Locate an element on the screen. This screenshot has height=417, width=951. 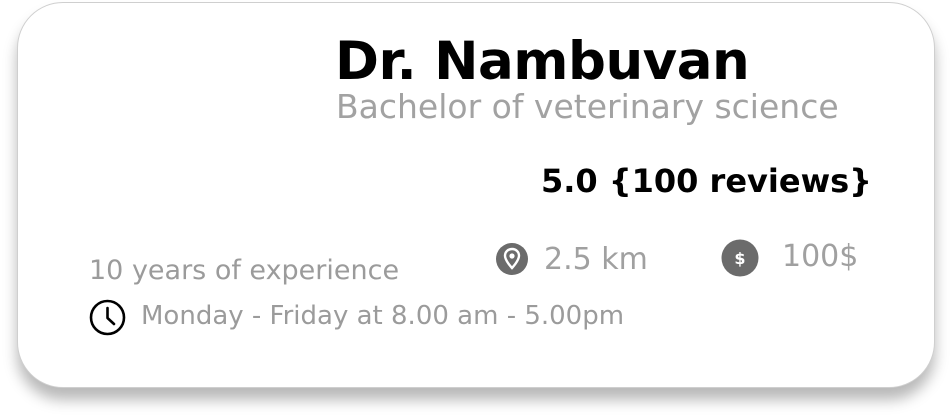
price-value: 100$ is located at coordinates (820, 256).